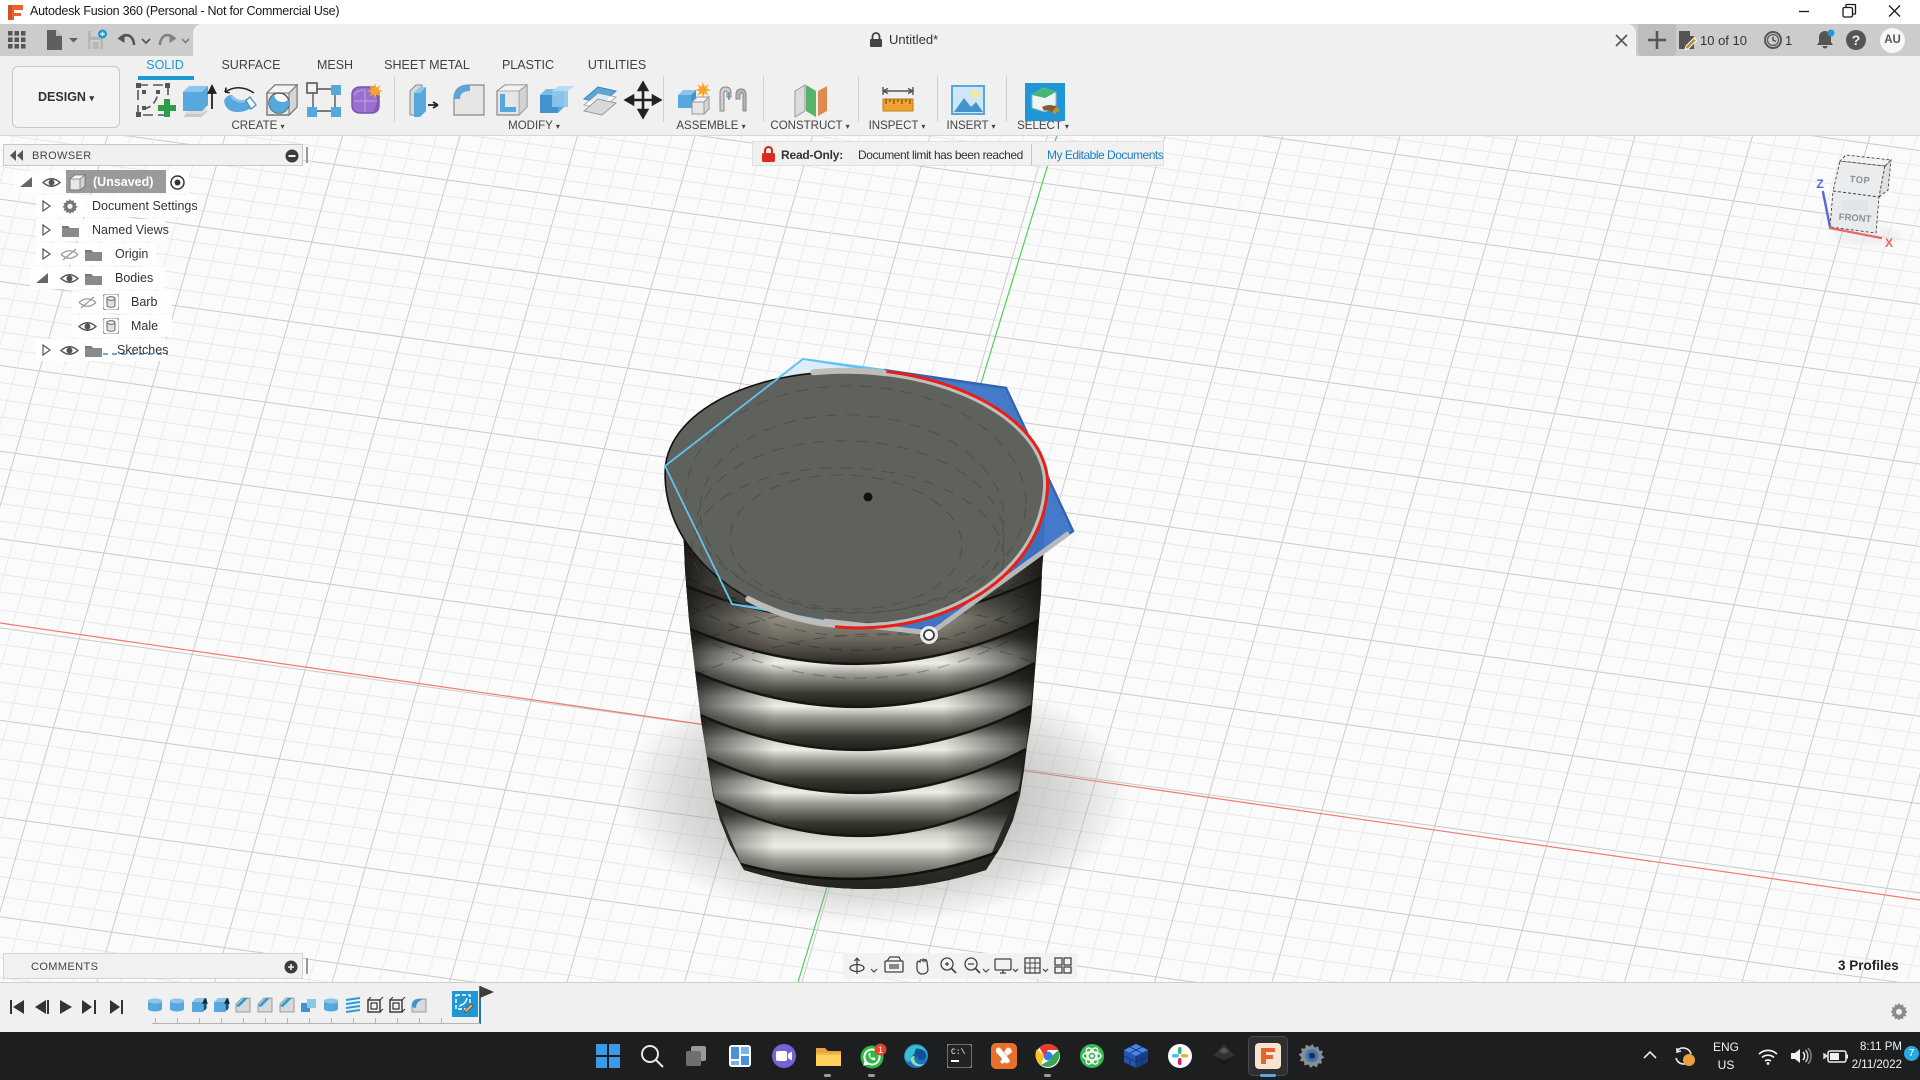  What do you see at coordinates (1855, 218) in the screenshot?
I see `svg-text: FRONT` at bounding box center [1855, 218].